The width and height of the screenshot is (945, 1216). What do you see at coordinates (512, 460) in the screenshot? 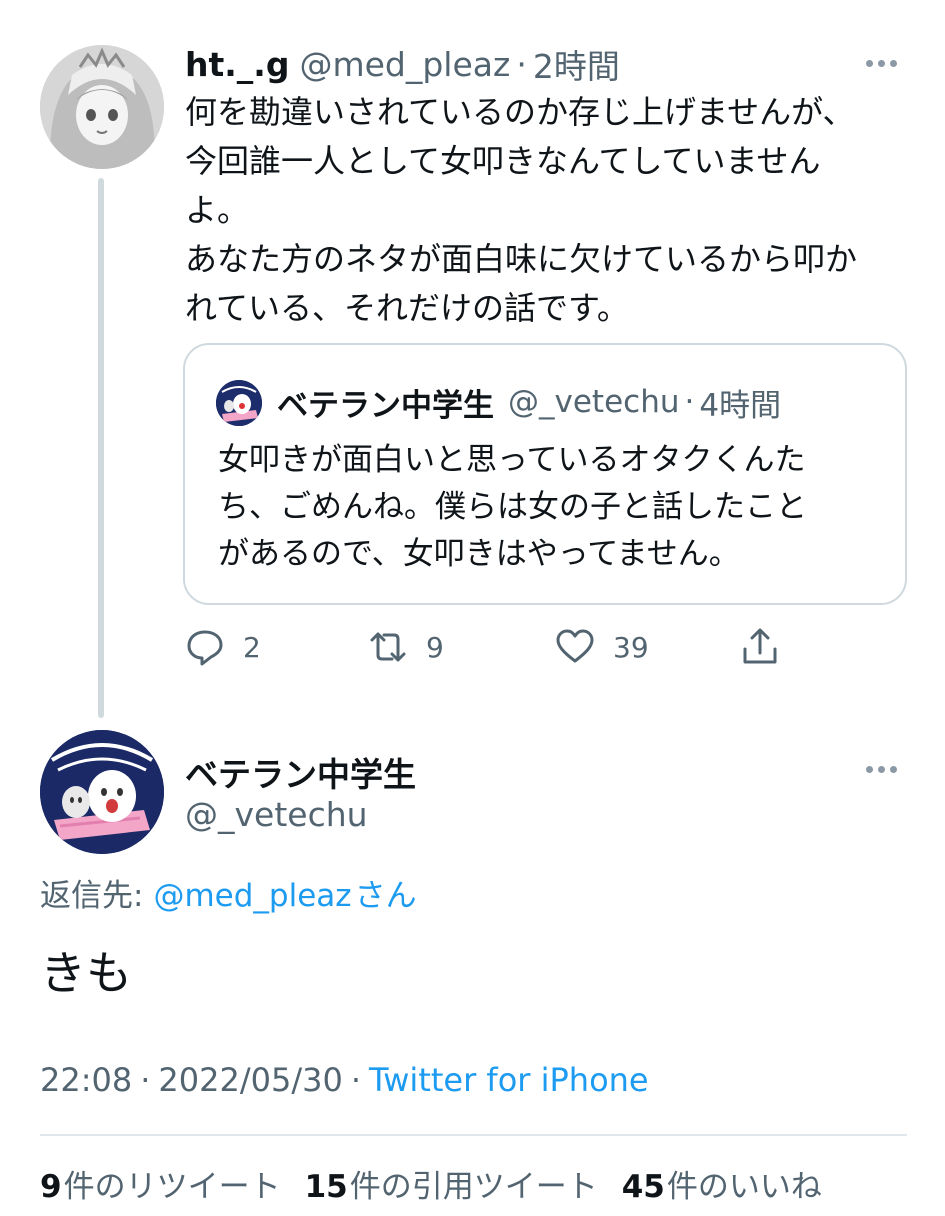
I see `quote-text-line: 女叩きが面白いと思っているオタクくんた` at bounding box center [512, 460].